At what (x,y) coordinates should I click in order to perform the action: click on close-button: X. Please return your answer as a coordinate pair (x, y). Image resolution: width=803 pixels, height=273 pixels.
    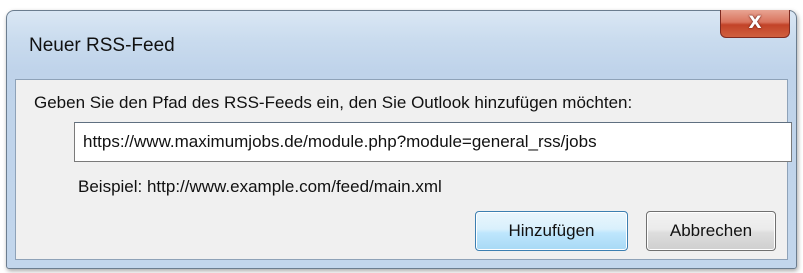
    Looking at the image, I should click on (755, 24).